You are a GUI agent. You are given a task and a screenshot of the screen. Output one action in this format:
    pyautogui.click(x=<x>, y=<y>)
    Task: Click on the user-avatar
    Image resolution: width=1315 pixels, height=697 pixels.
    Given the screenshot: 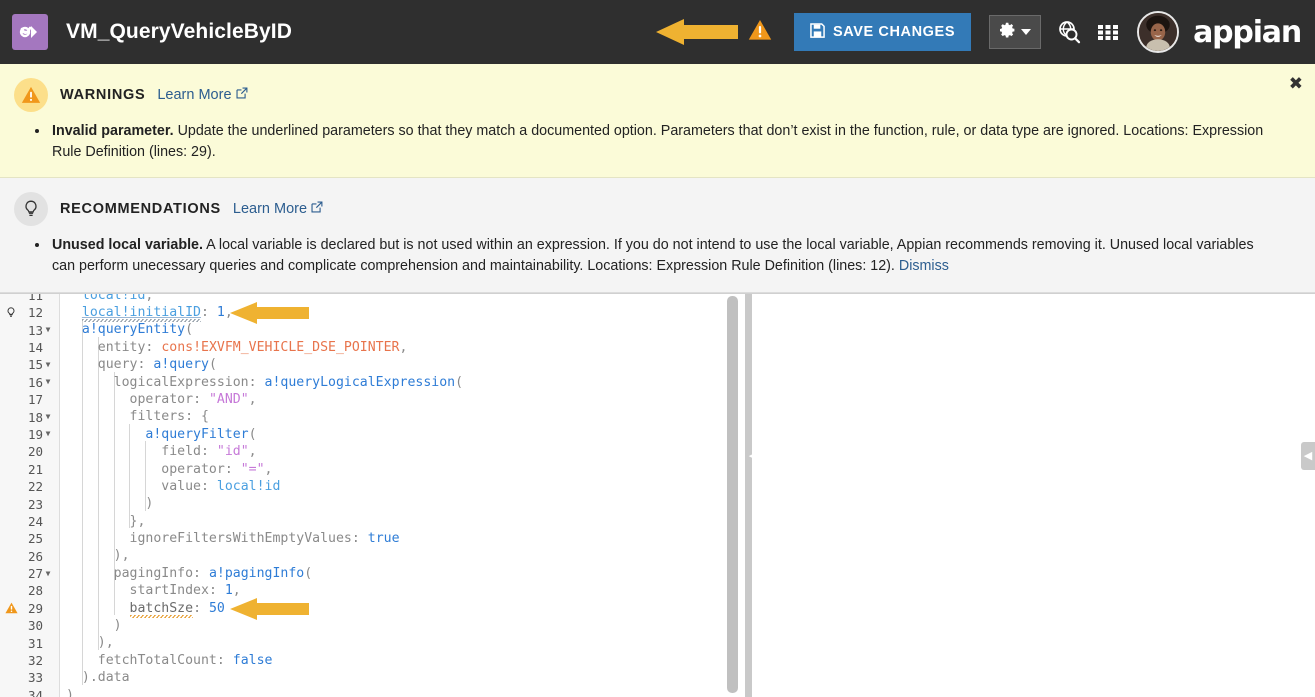 What is the action you would take?
    pyautogui.click(x=1158, y=32)
    